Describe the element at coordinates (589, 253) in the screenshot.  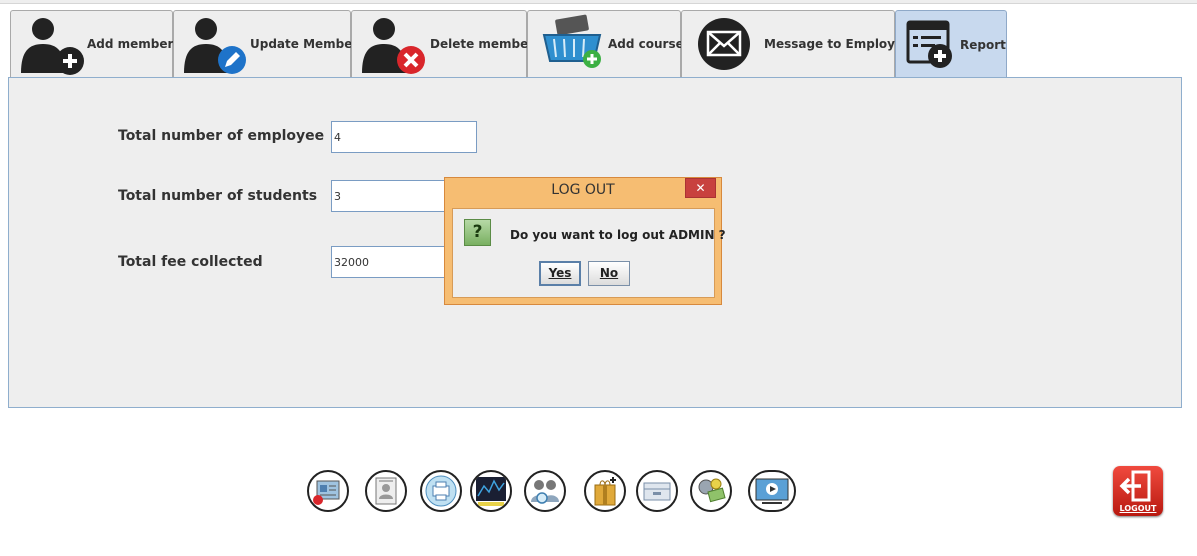
I see `dialog-body: ? Do you want to log out ADMIN ? Yes No` at that location.